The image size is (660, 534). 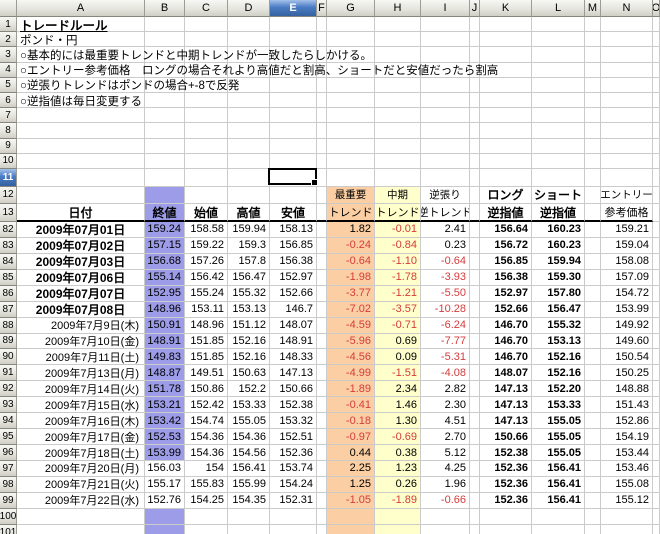 I want to click on cell-E95: 152.51, so click(x=293, y=437).